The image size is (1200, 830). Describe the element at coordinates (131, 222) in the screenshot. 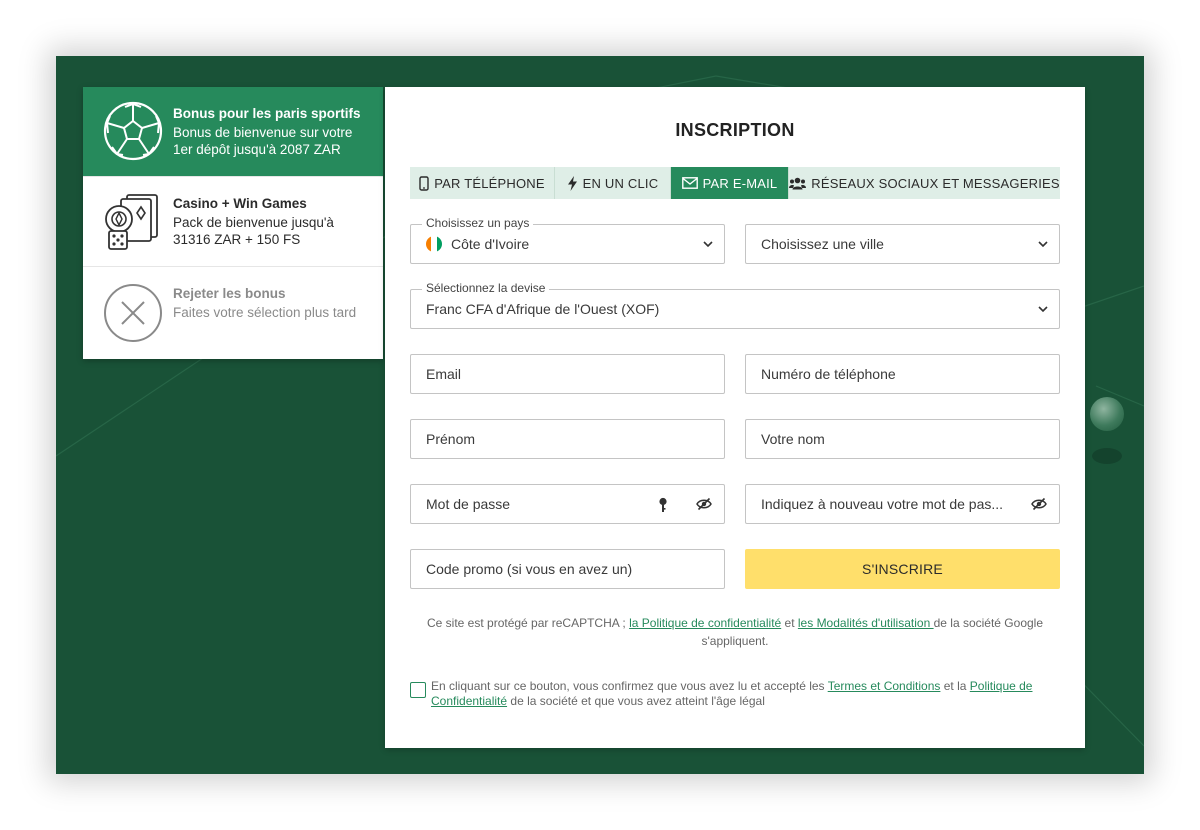

I see `casino-icon` at that location.